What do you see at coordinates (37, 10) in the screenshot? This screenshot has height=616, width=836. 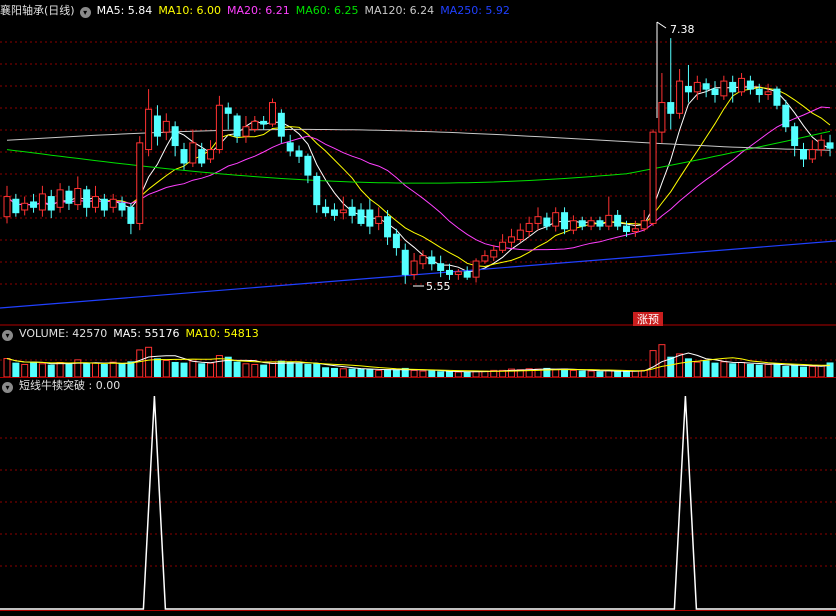 I see `stock-name: 襄阳轴承(日线)` at bounding box center [37, 10].